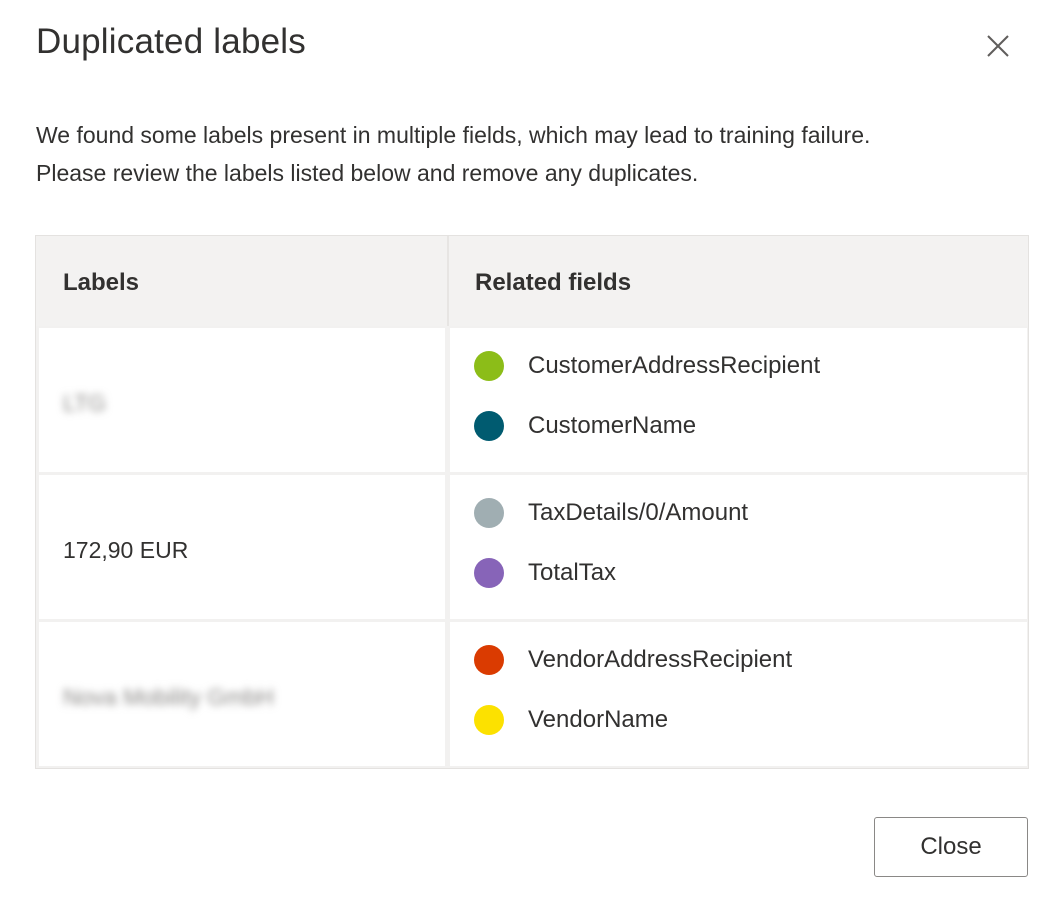 The width and height of the screenshot is (1064, 898). I want to click on column-header-related-fields: Related fields, so click(553, 282).